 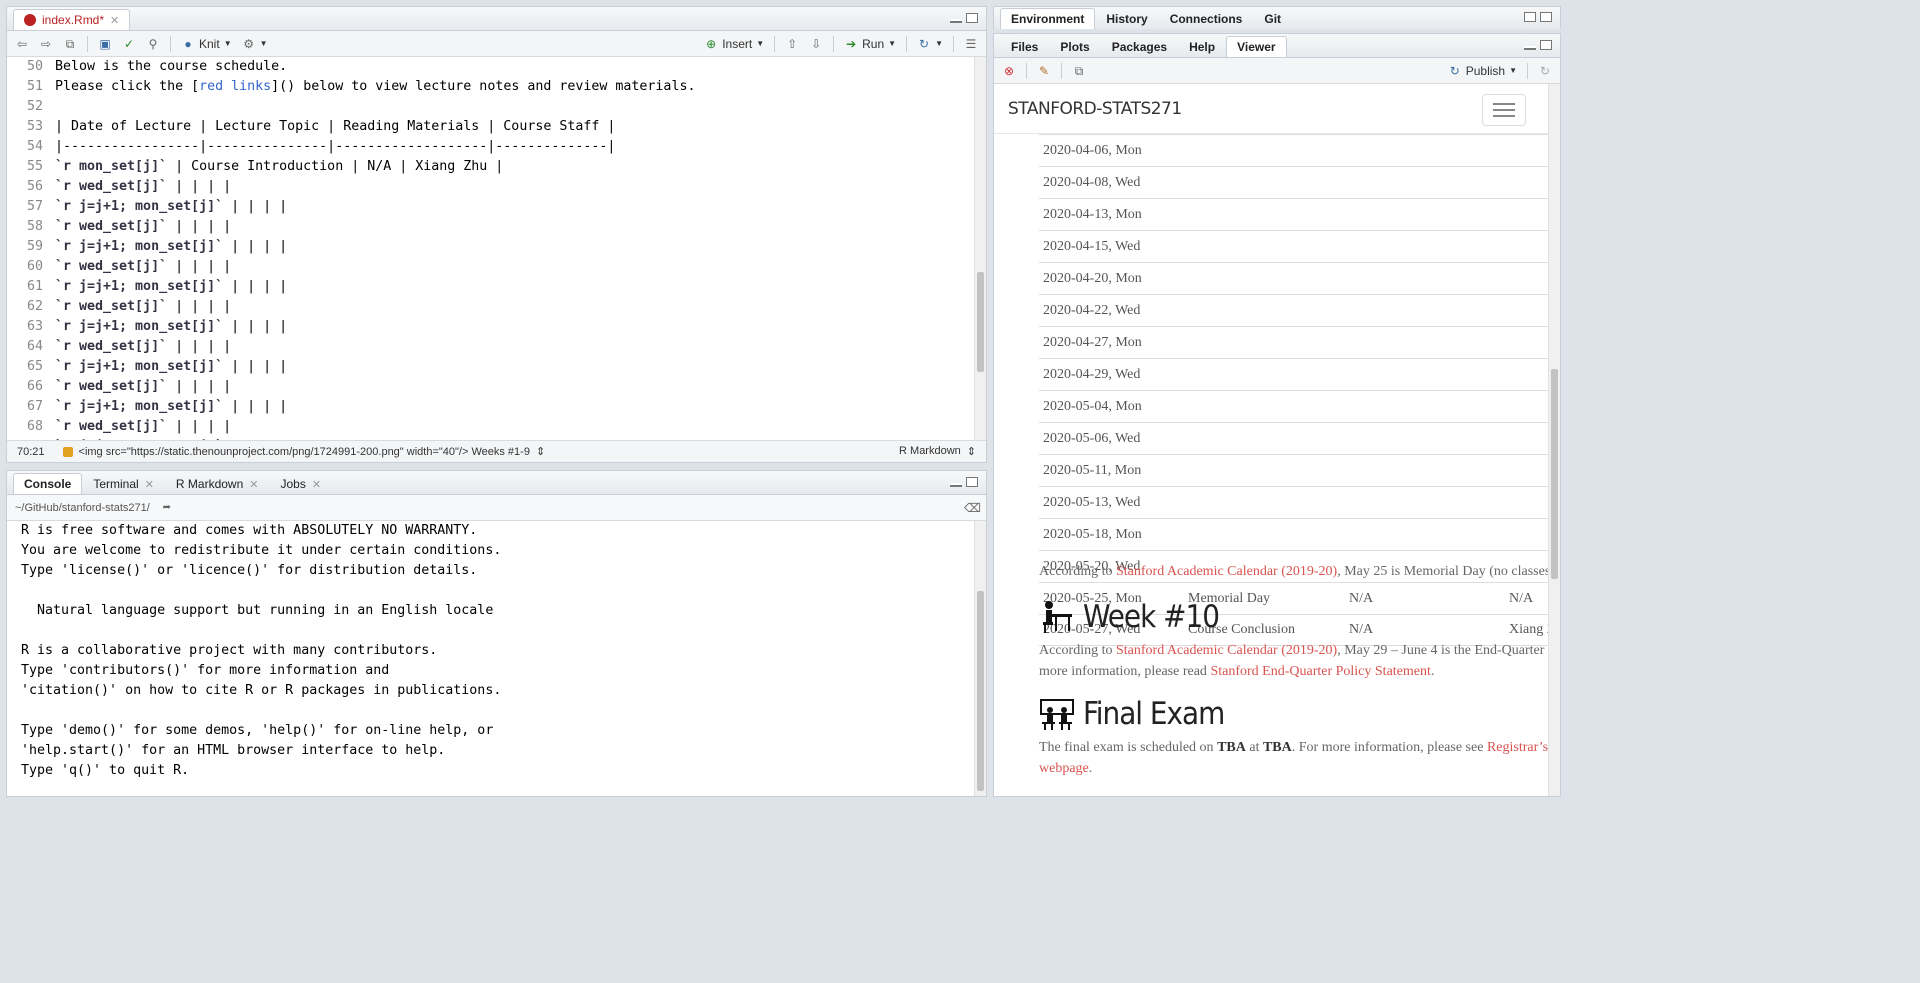 I want to click on exam-desks-icon, so click(x=1057, y=714).